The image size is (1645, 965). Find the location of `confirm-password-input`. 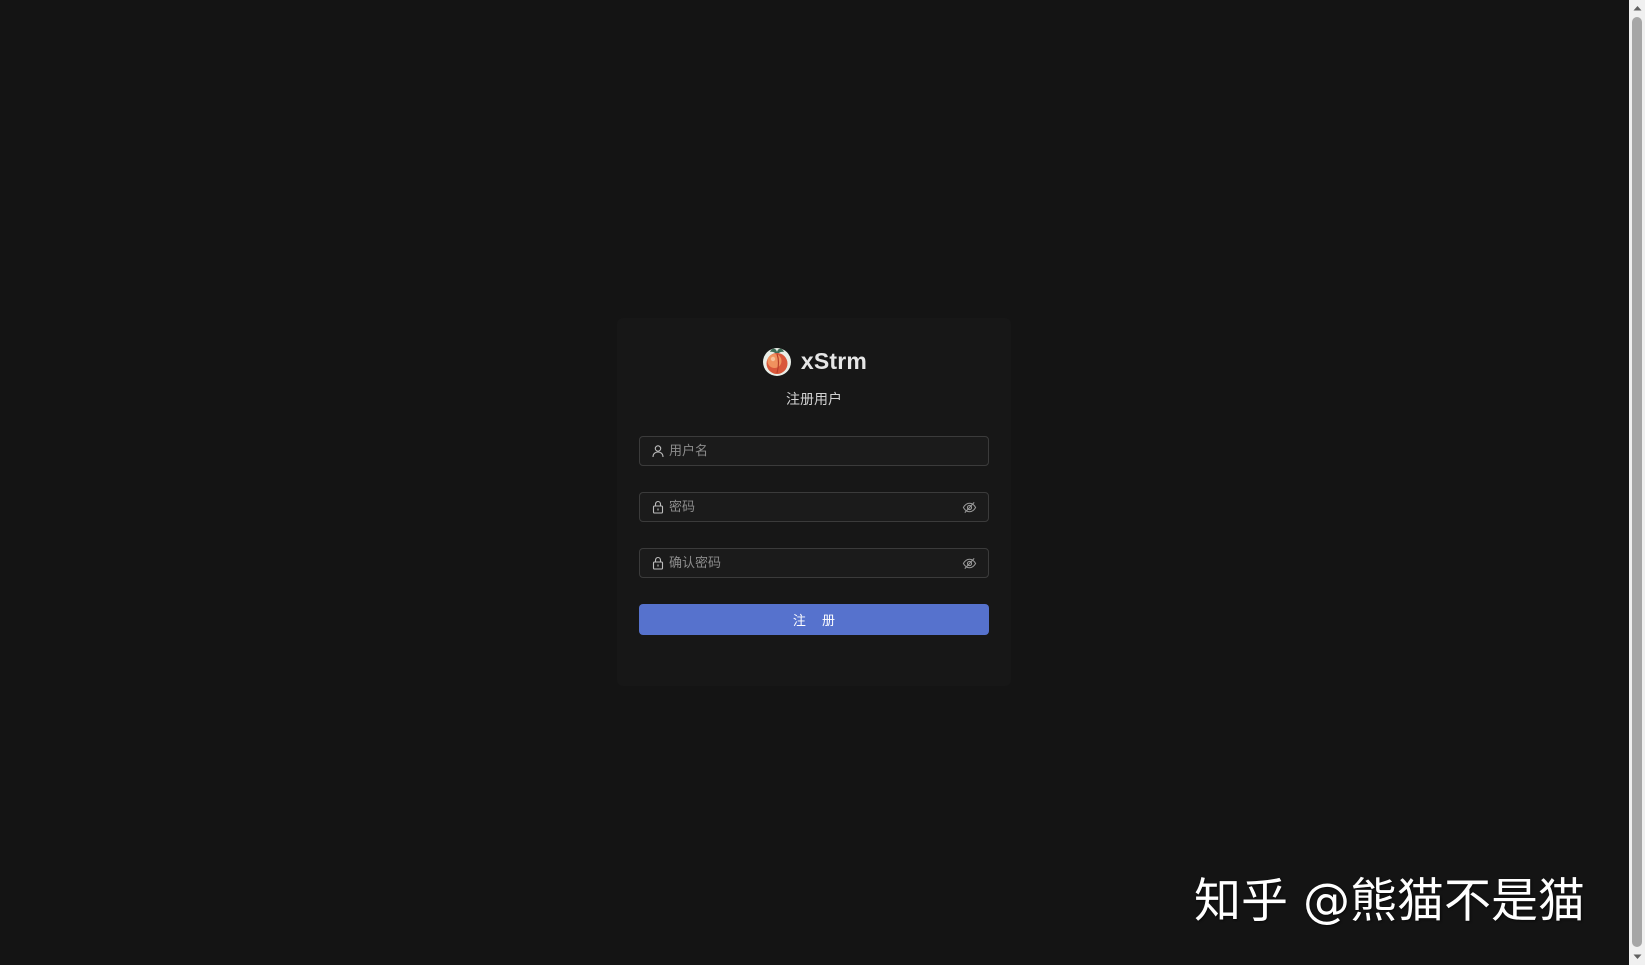

confirm-password-input is located at coordinates (813, 563).